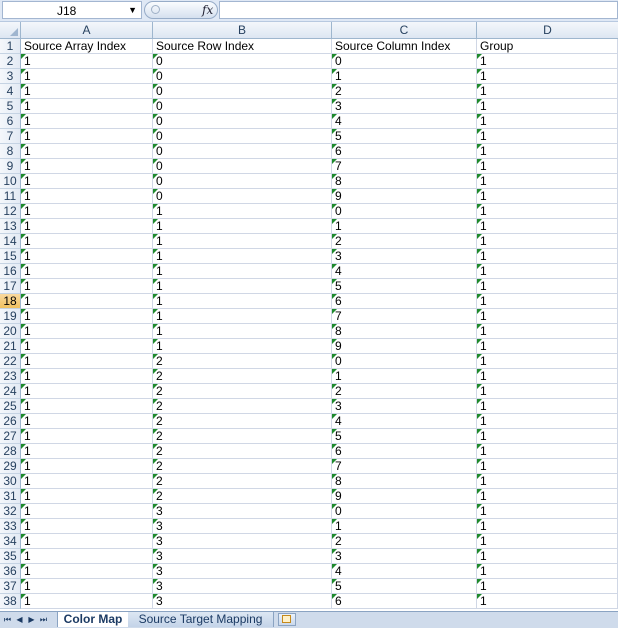 This screenshot has height=628, width=618. I want to click on tab-color-map: Color Map, so click(93, 619).